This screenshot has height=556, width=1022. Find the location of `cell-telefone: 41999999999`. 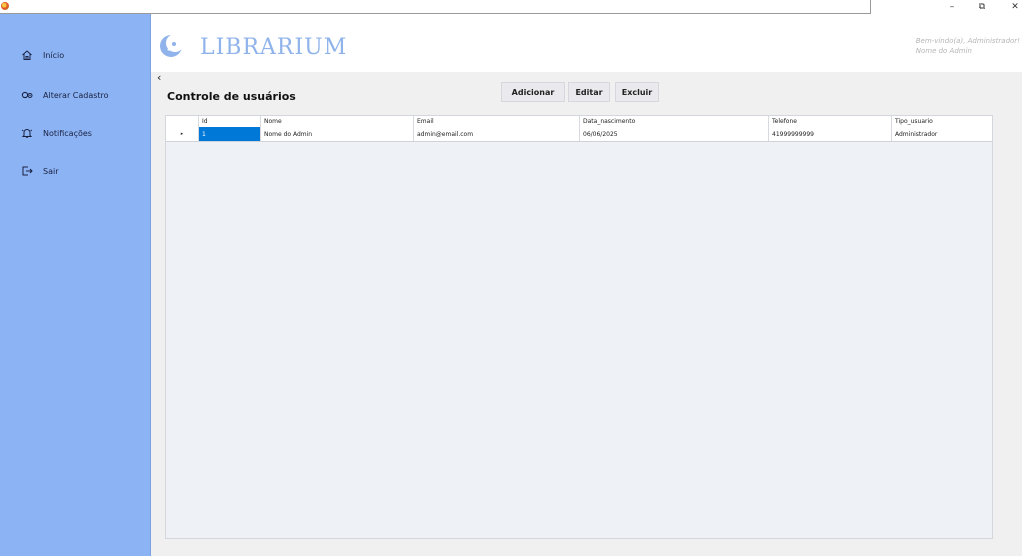

cell-telefone: 41999999999 is located at coordinates (830, 134).